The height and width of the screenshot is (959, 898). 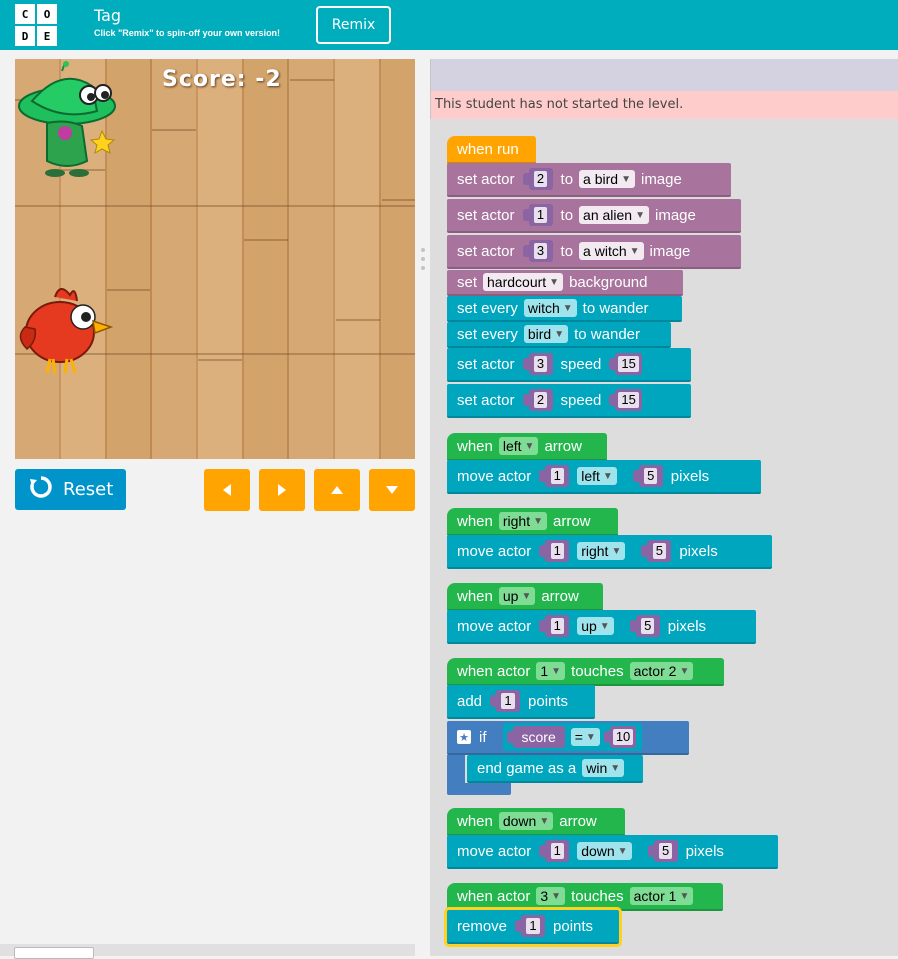 I want to click on add-points-block: add 1 points, so click(x=521, y=702).